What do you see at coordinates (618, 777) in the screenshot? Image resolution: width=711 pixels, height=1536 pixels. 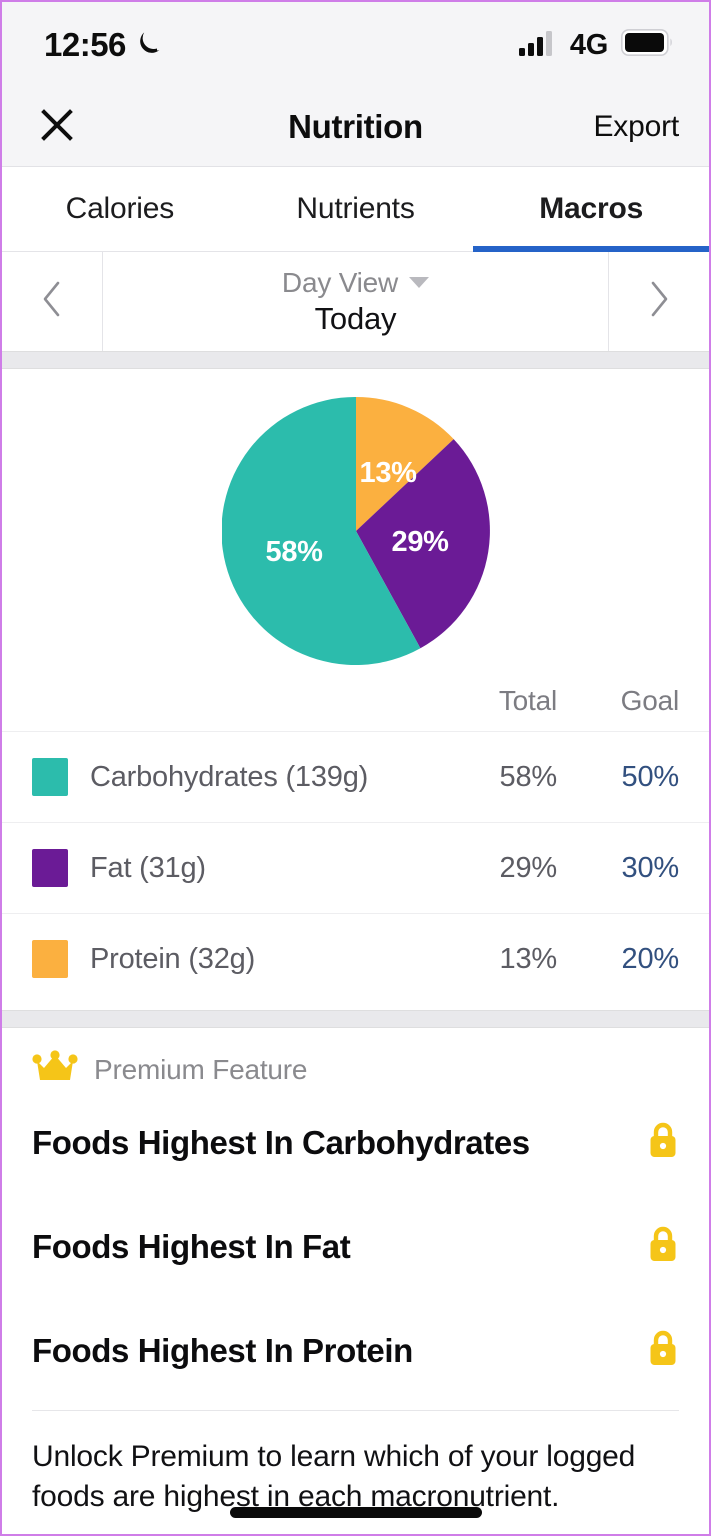 I see `macro-goal-carbohydrates: 50%` at bounding box center [618, 777].